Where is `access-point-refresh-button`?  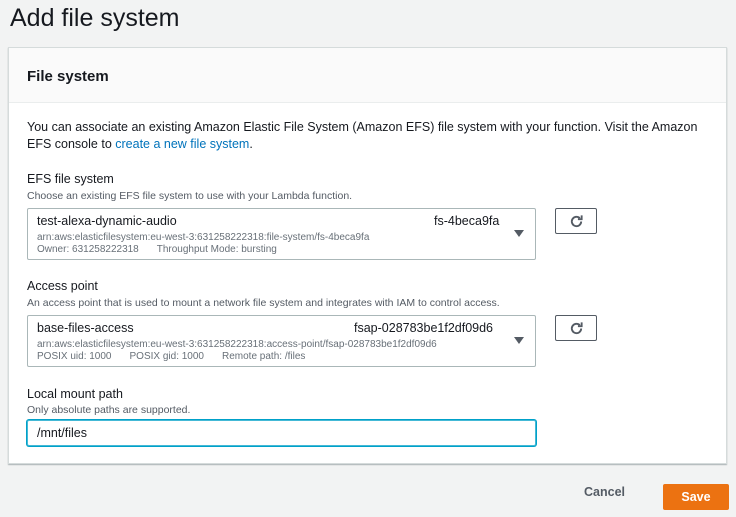
access-point-refresh-button is located at coordinates (576, 328).